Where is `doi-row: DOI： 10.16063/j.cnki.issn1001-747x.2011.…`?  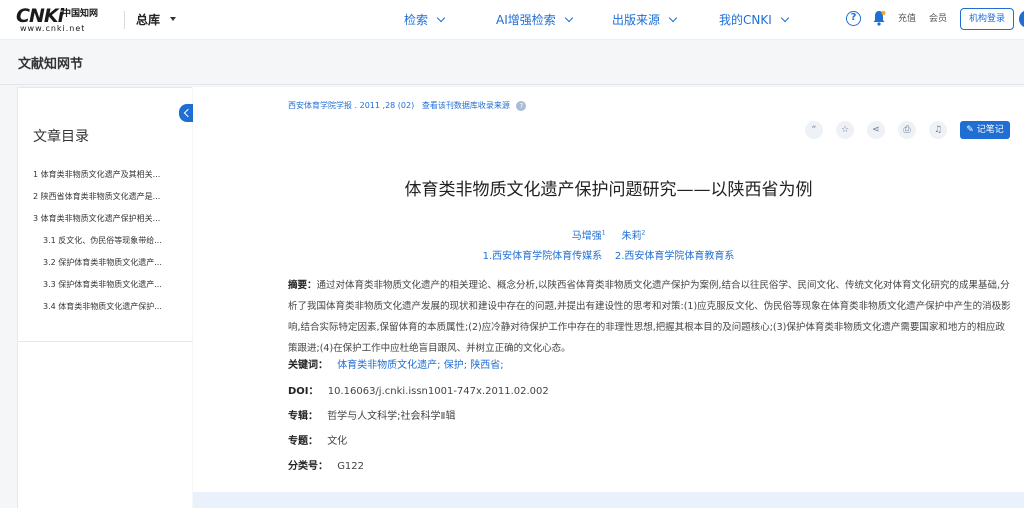 doi-row: DOI： 10.16063/j.cnki.issn1001-747x.2011.… is located at coordinates (418, 392).